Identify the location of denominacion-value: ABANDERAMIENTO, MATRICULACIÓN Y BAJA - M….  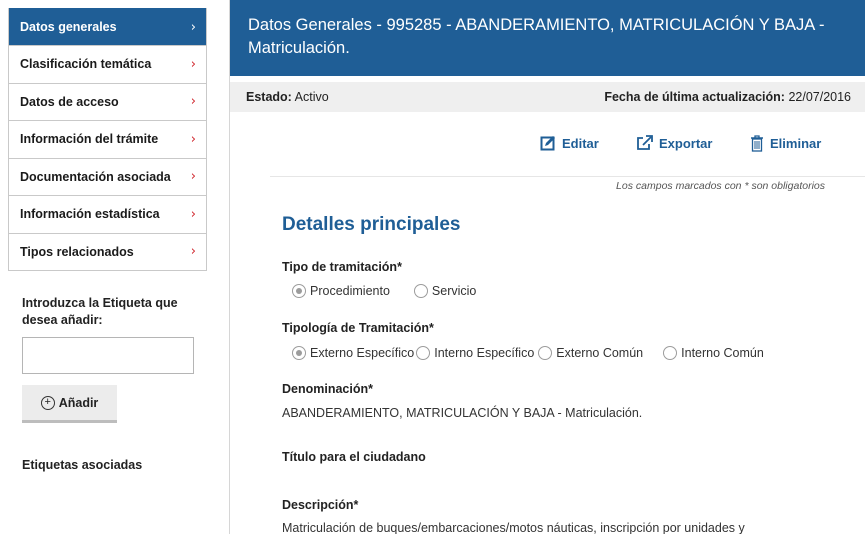
(462, 413).